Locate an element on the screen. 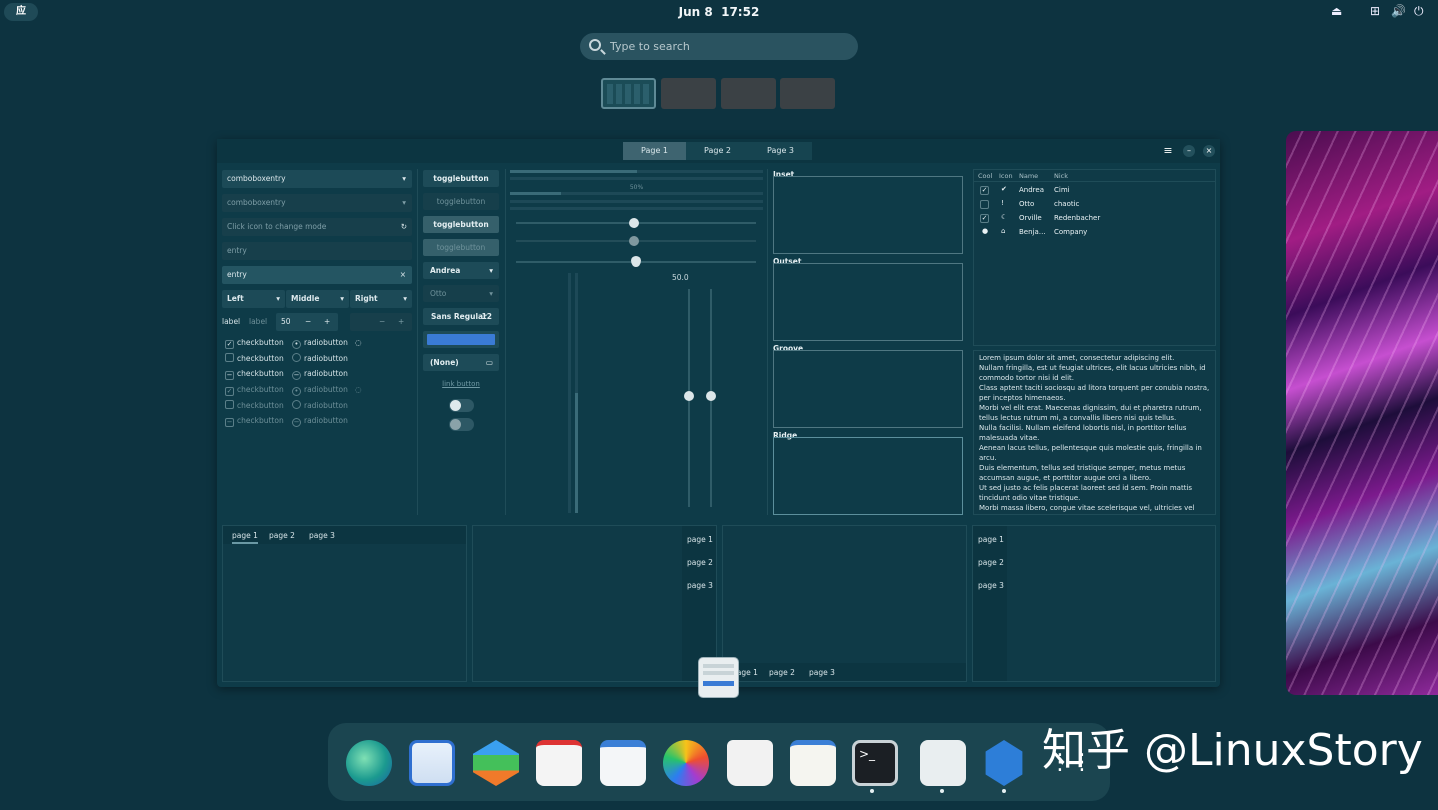 This screenshot has height=810, width=1438. align-right-combo: Right ▾ is located at coordinates (381, 299).